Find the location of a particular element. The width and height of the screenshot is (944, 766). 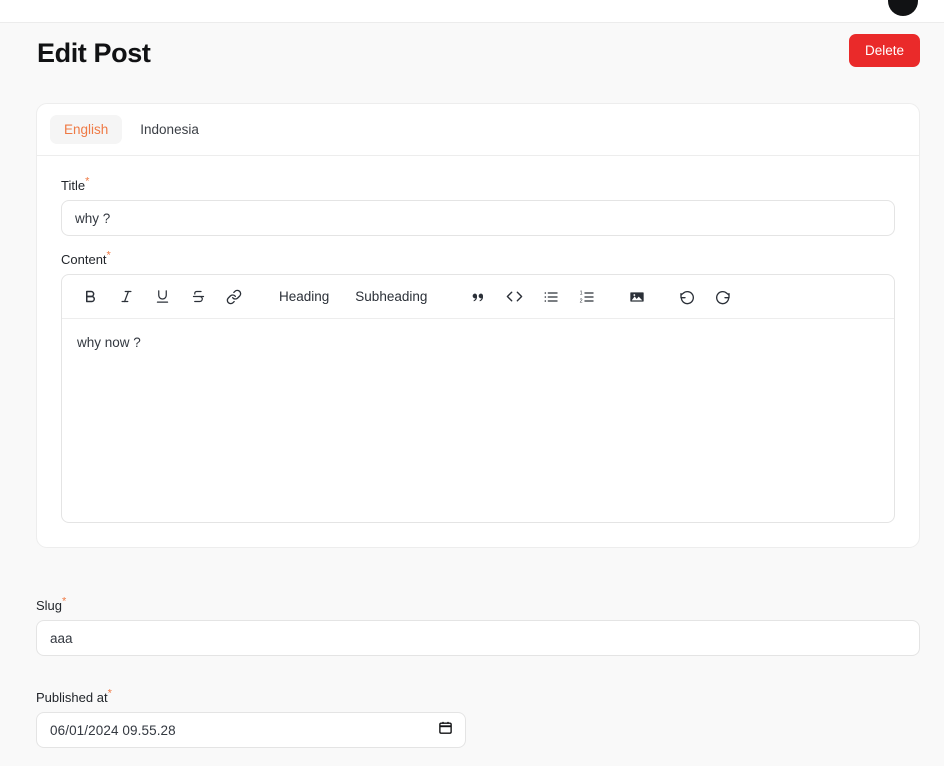

title-field: Title* is located at coordinates (478, 205).